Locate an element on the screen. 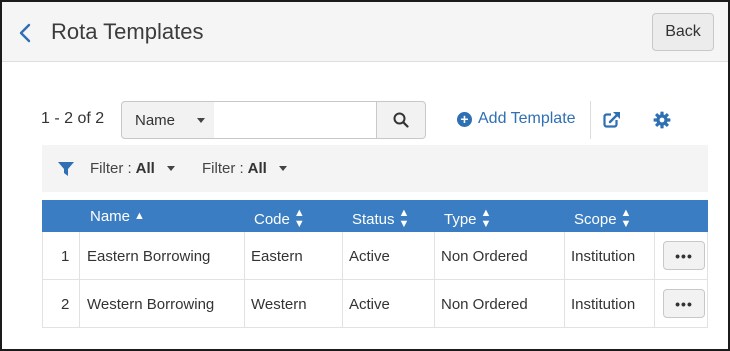 This screenshot has height=351, width=730. results-count: 1 - 2 of 2 is located at coordinates (73, 118).